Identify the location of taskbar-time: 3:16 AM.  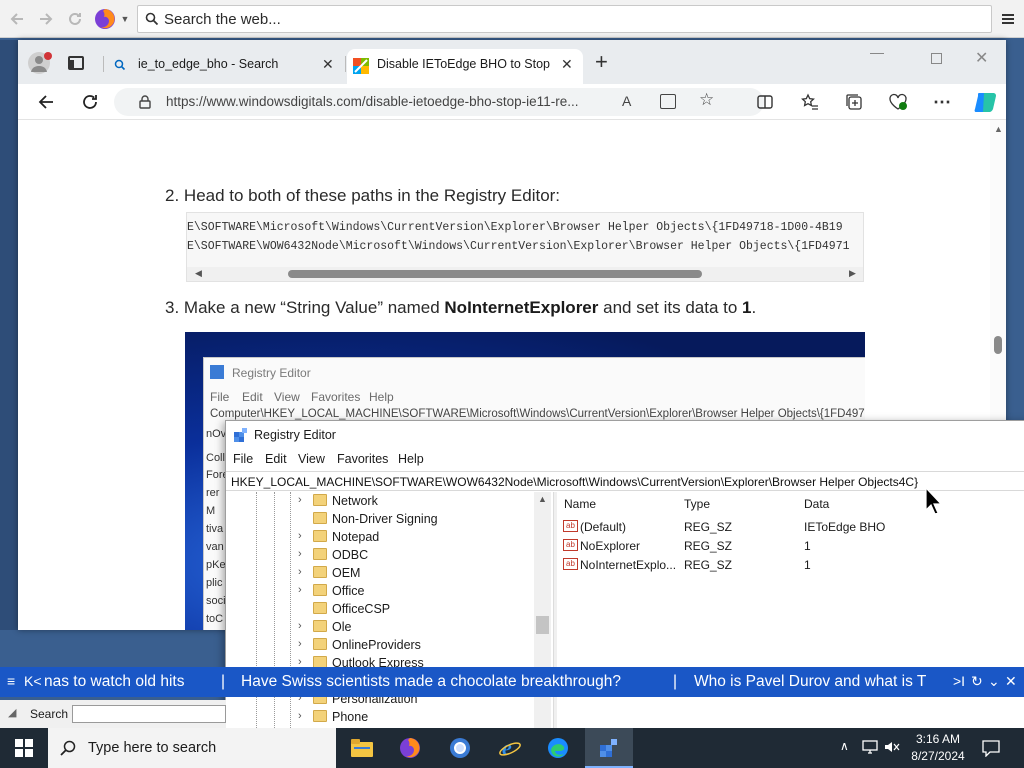
(938, 739).